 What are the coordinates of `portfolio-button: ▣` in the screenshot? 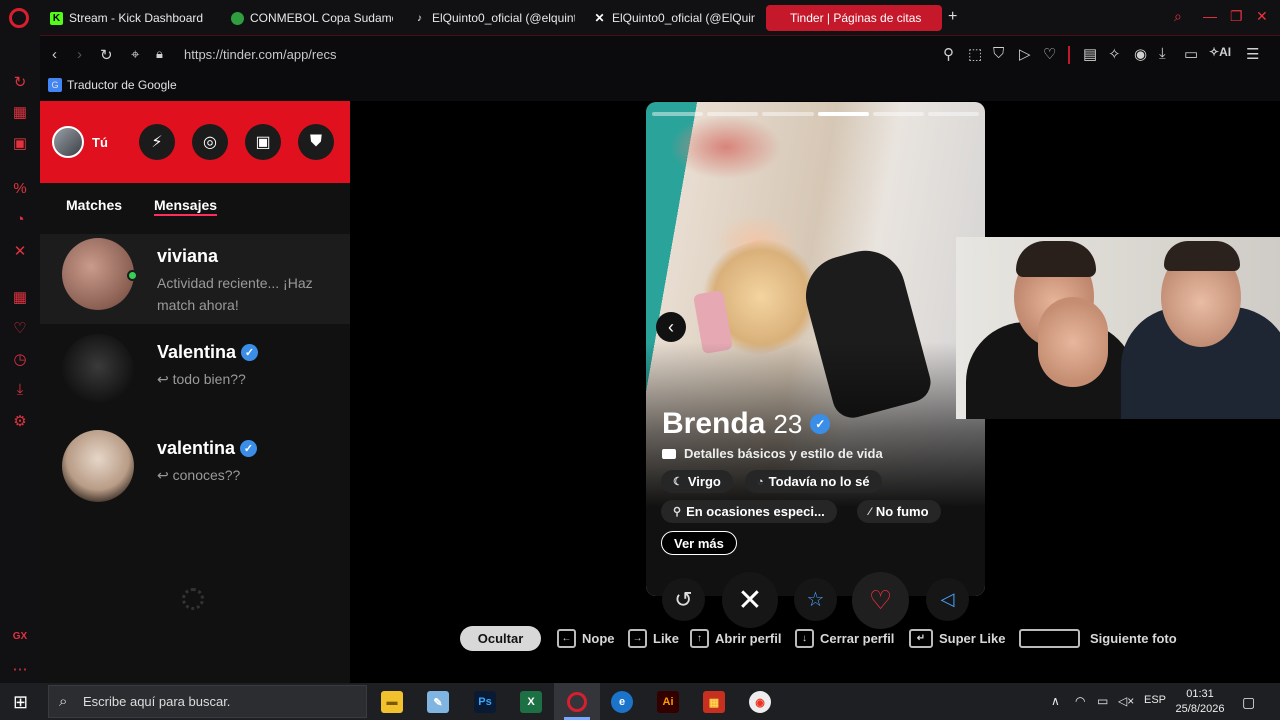 It's located at (263, 142).